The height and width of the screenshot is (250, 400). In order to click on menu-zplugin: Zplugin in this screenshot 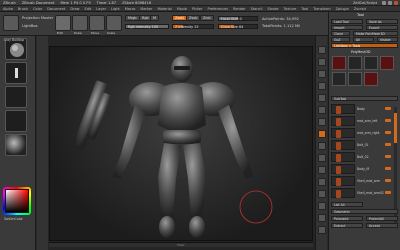, I will do `click(342, 9)`.